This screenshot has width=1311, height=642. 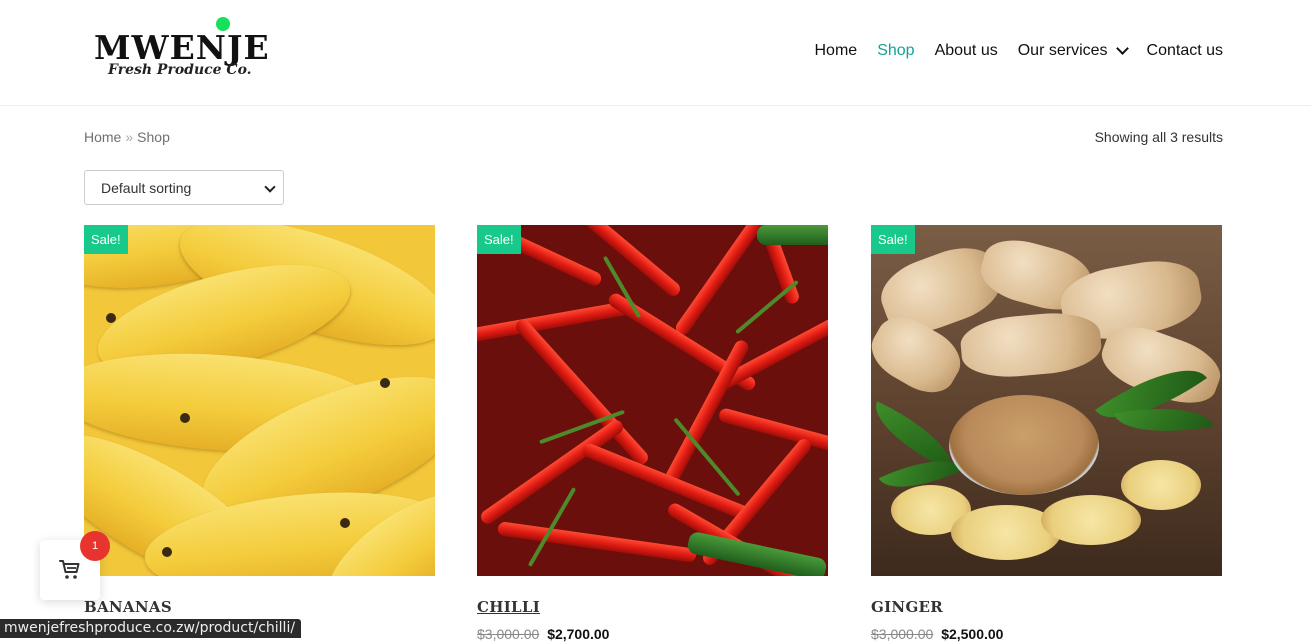 What do you see at coordinates (895, 51) in the screenshot?
I see `nav-shop: Shop` at bounding box center [895, 51].